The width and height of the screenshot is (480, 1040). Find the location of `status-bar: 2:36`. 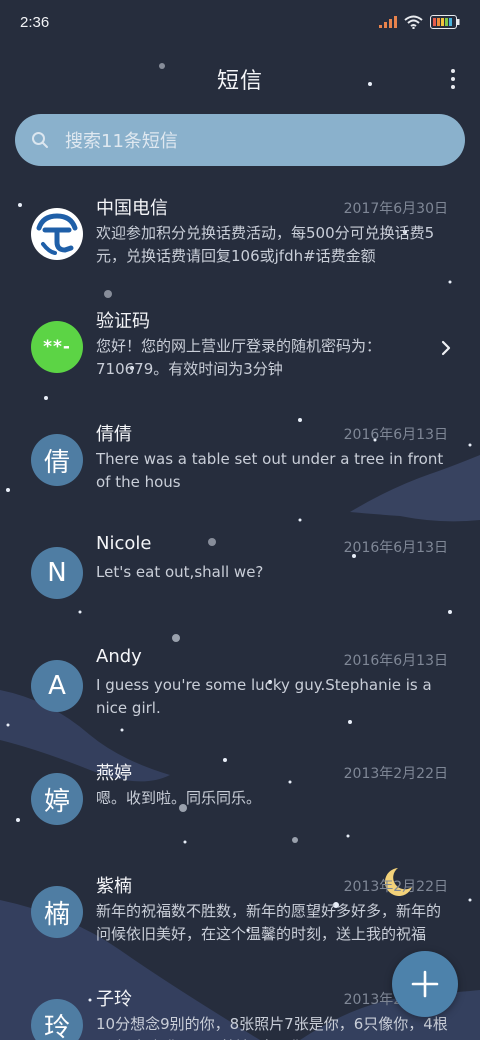

status-bar: 2:36 is located at coordinates (240, 22).